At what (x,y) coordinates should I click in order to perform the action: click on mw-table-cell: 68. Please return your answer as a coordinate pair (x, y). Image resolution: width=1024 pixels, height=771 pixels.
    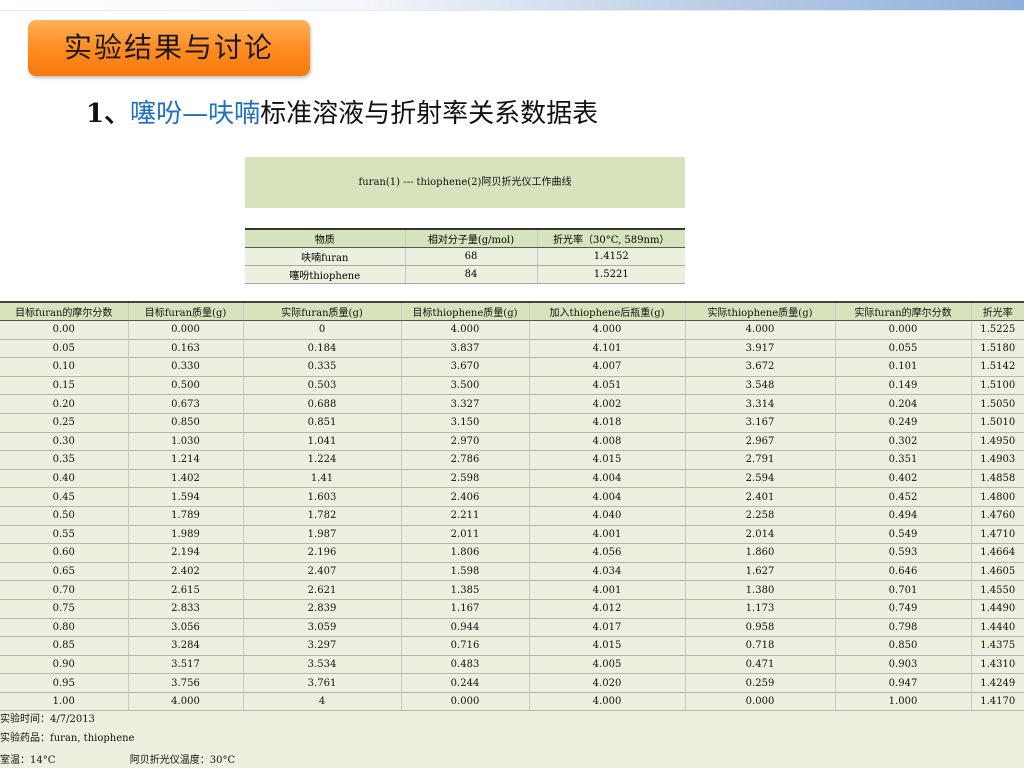
    Looking at the image, I should click on (471, 256).